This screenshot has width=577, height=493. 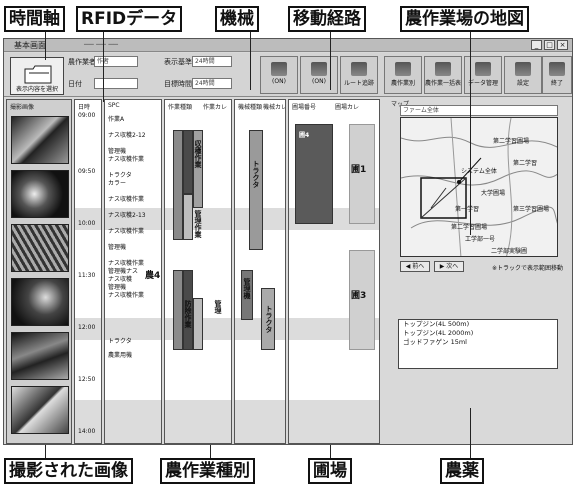 What do you see at coordinates (359, 296) in the screenshot?
I see `field-label: 圃3` at bounding box center [359, 296].